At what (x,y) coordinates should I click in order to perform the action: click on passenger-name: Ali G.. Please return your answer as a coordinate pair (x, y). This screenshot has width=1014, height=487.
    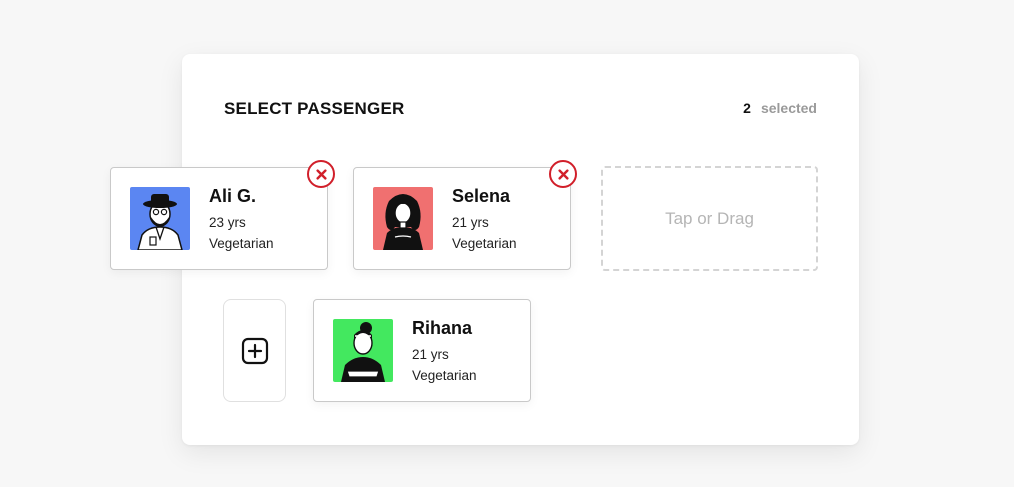
    Looking at the image, I should click on (233, 196).